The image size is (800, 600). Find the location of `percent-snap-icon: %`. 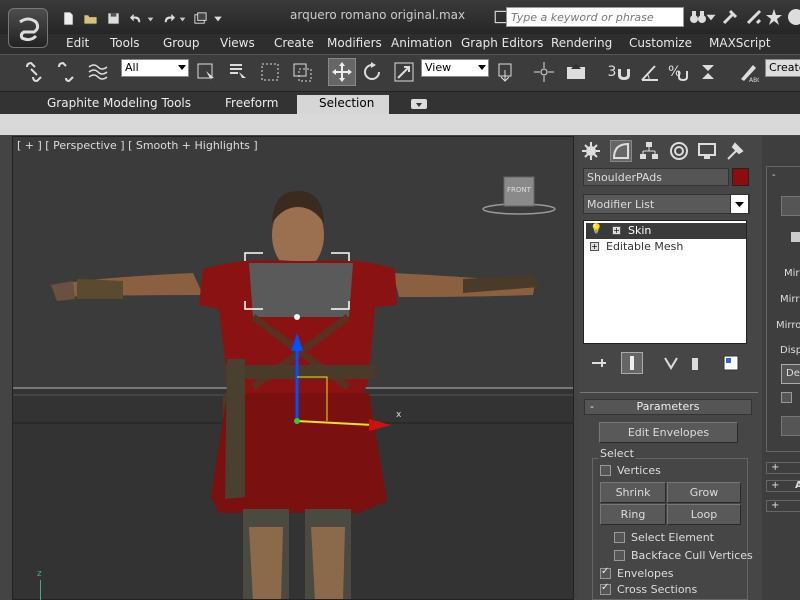

percent-snap-icon: % is located at coordinates (678, 72).